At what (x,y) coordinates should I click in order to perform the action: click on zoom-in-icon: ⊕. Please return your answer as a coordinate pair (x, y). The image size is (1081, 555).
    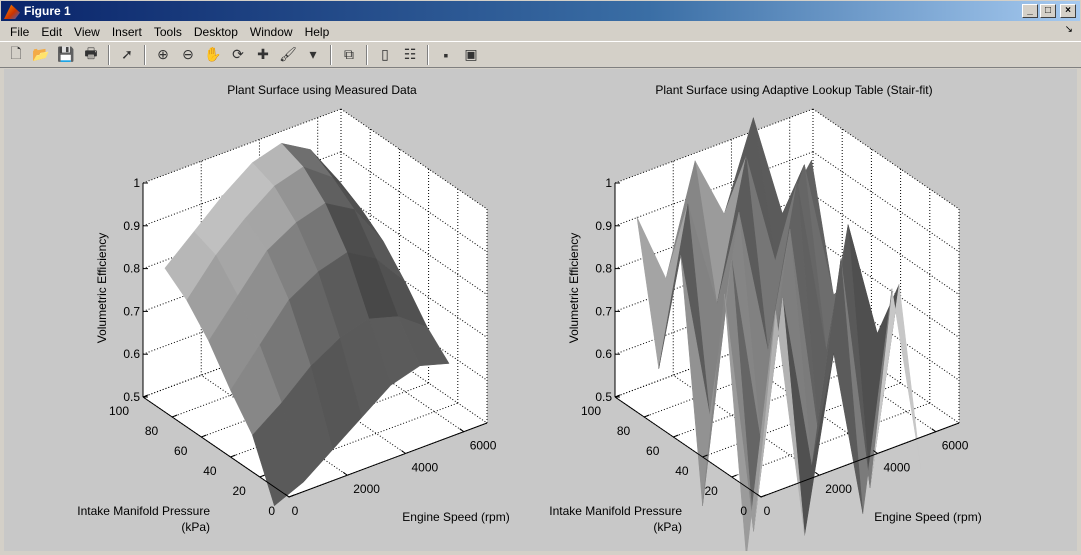
    Looking at the image, I should click on (163, 55).